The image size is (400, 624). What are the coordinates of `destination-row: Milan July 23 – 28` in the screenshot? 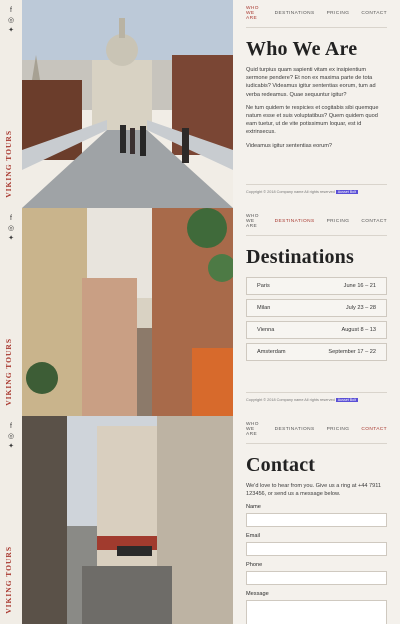 It's located at (316, 308).